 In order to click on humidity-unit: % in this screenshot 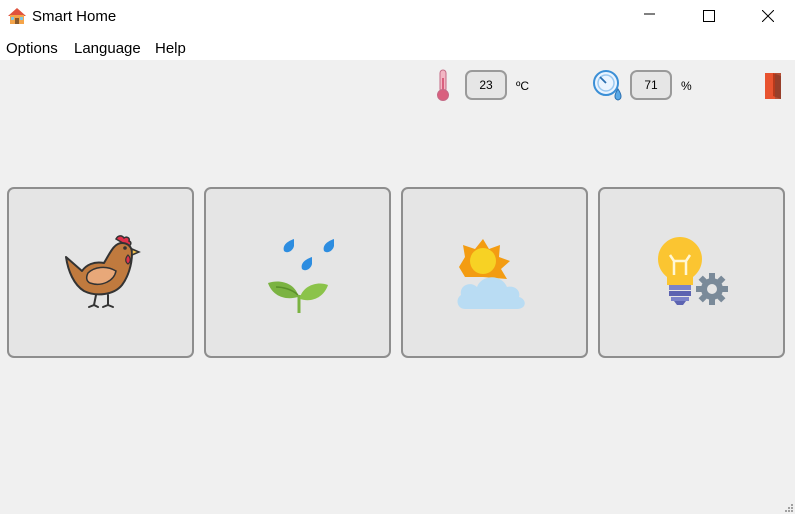, I will do `click(686, 86)`.